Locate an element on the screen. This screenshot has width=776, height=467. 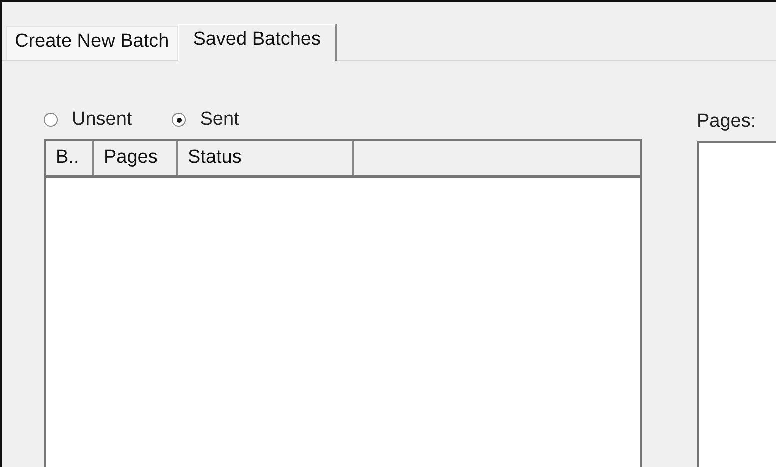
tab: Create New Batch is located at coordinates (92, 43).